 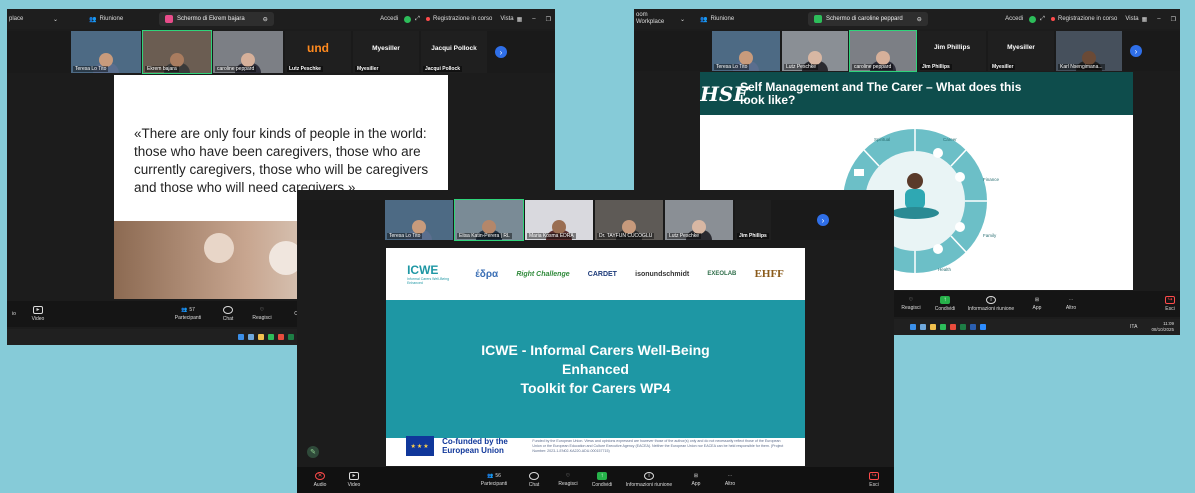 I want to click on participant-tile-title: Jacqui Pollock, so click(x=454, y=48).